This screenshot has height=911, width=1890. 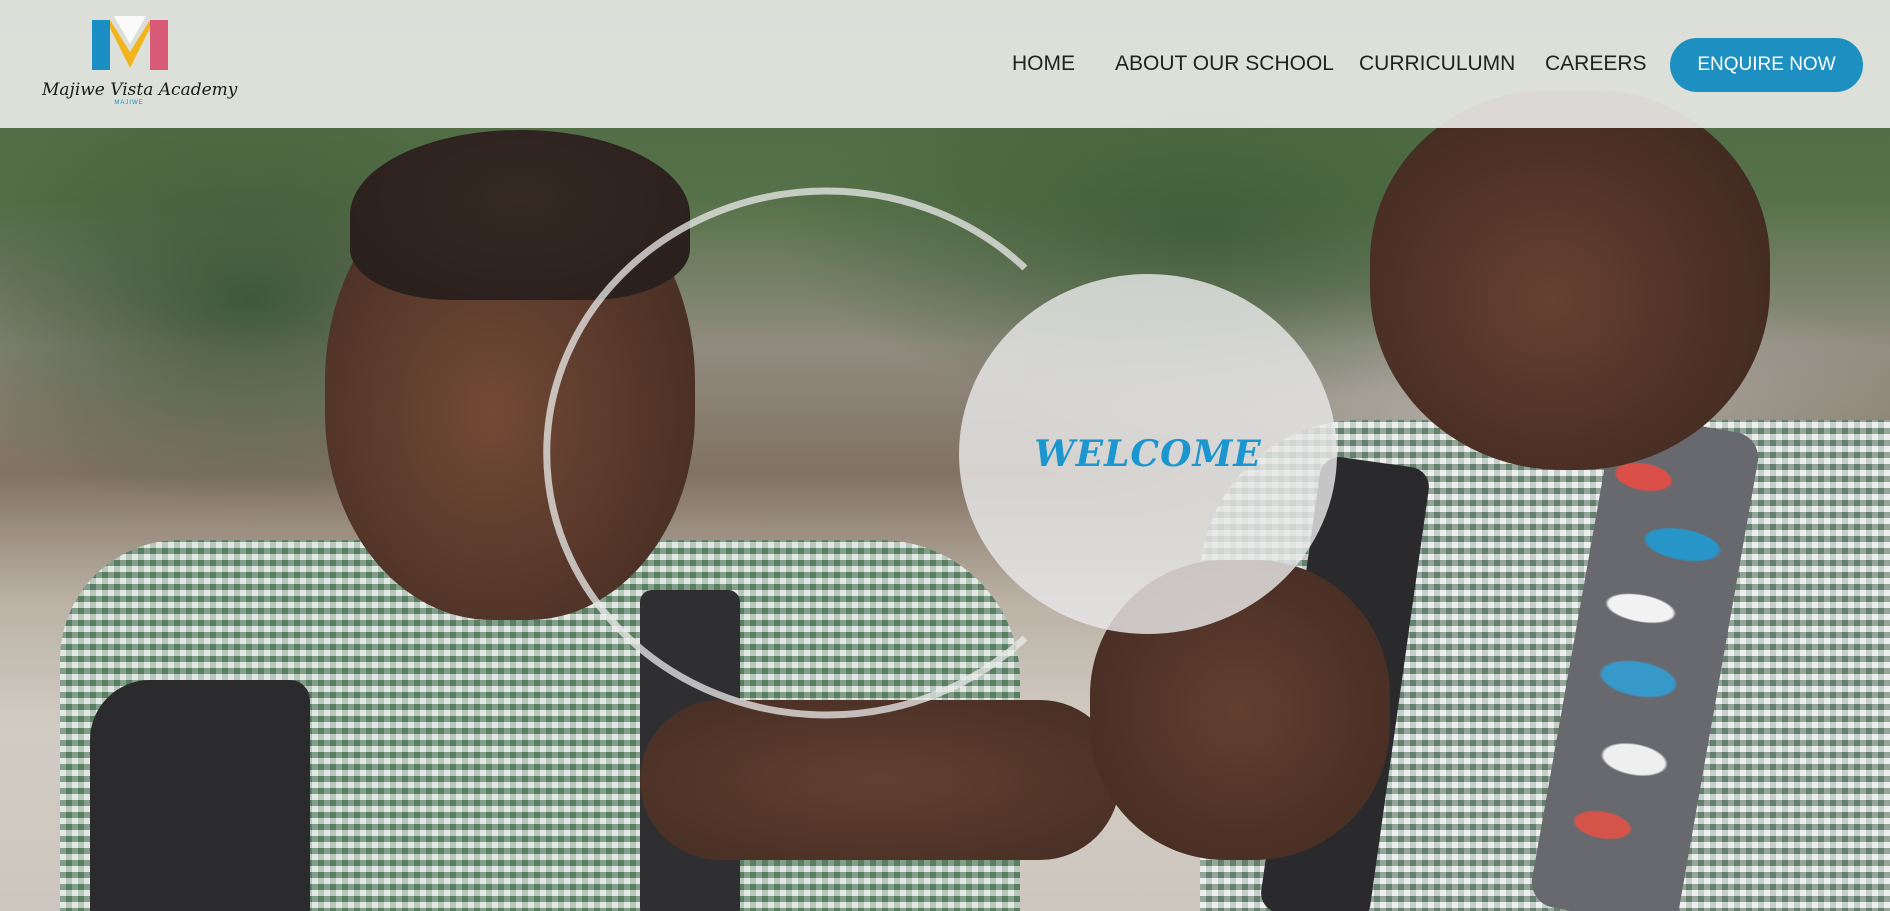 I want to click on logo-school-name: Majiwe Vista Academy, so click(x=140, y=90).